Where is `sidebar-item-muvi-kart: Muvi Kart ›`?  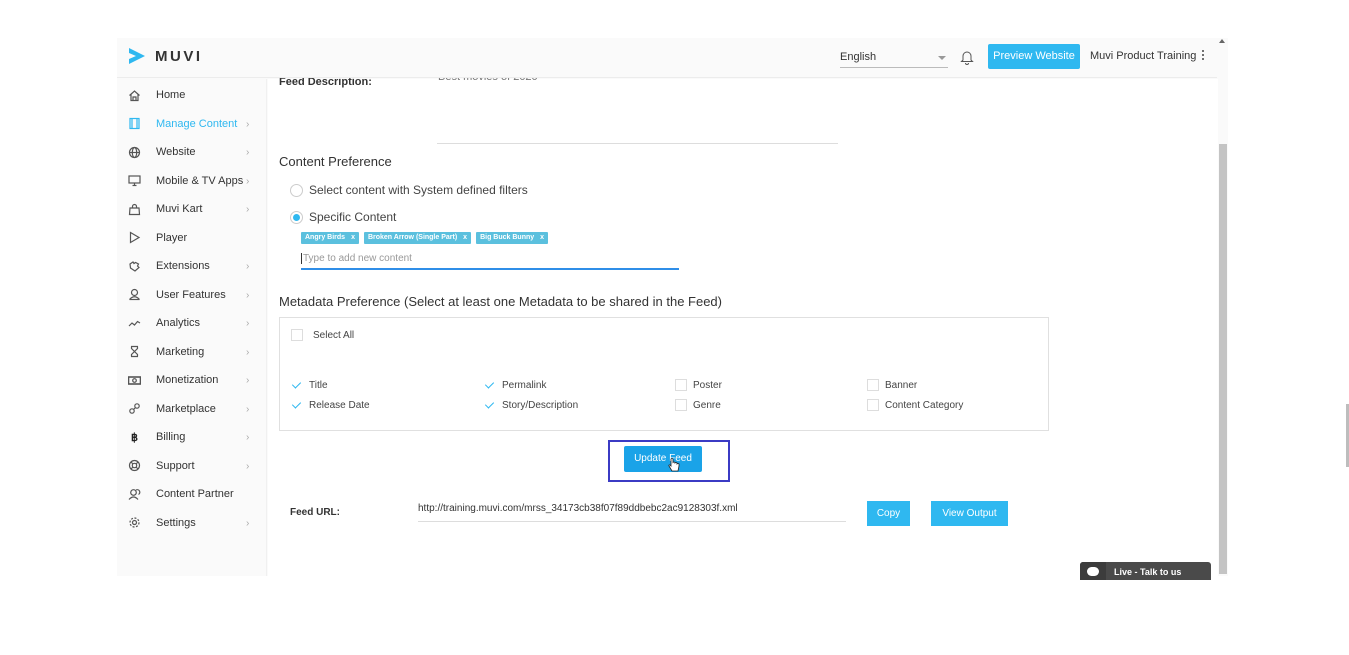 sidebar-item-muvi-kart: Muvi Kart › is located at coordinates (192, 209).